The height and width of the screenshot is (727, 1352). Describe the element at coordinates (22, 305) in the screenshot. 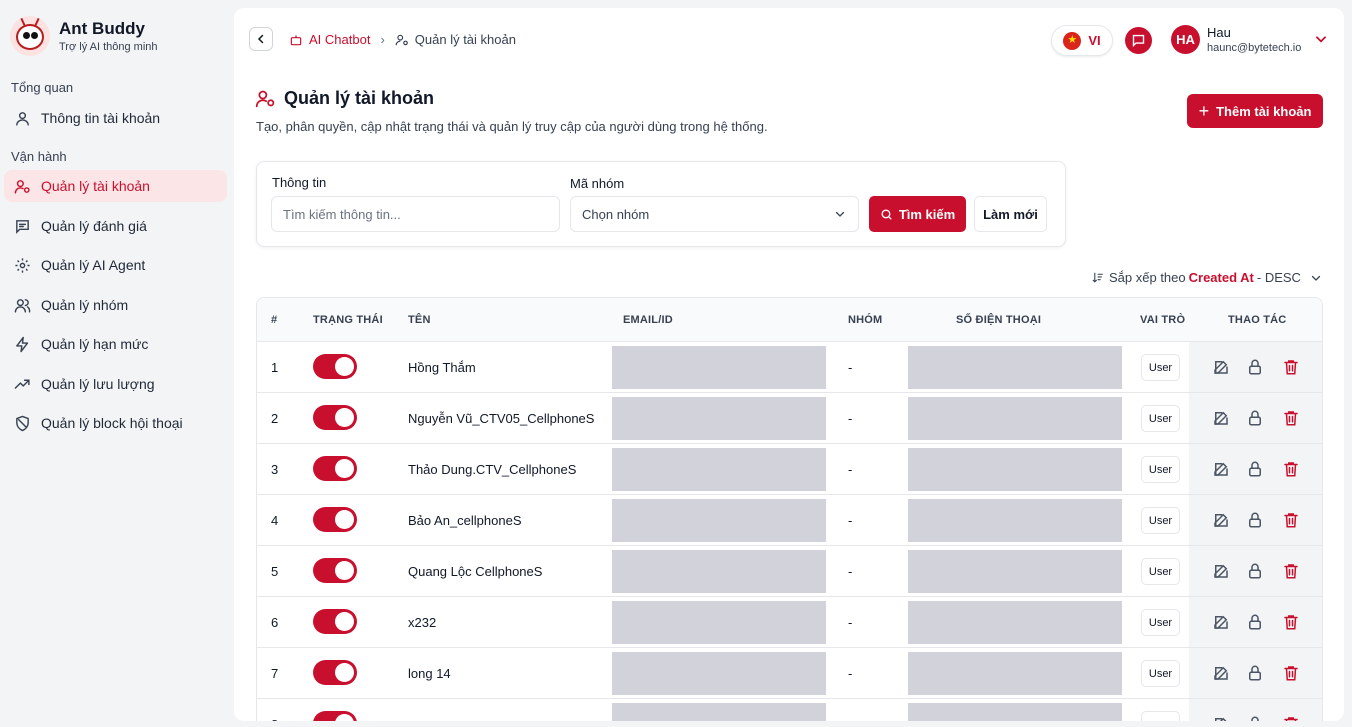

I see `users-icon` at that location.